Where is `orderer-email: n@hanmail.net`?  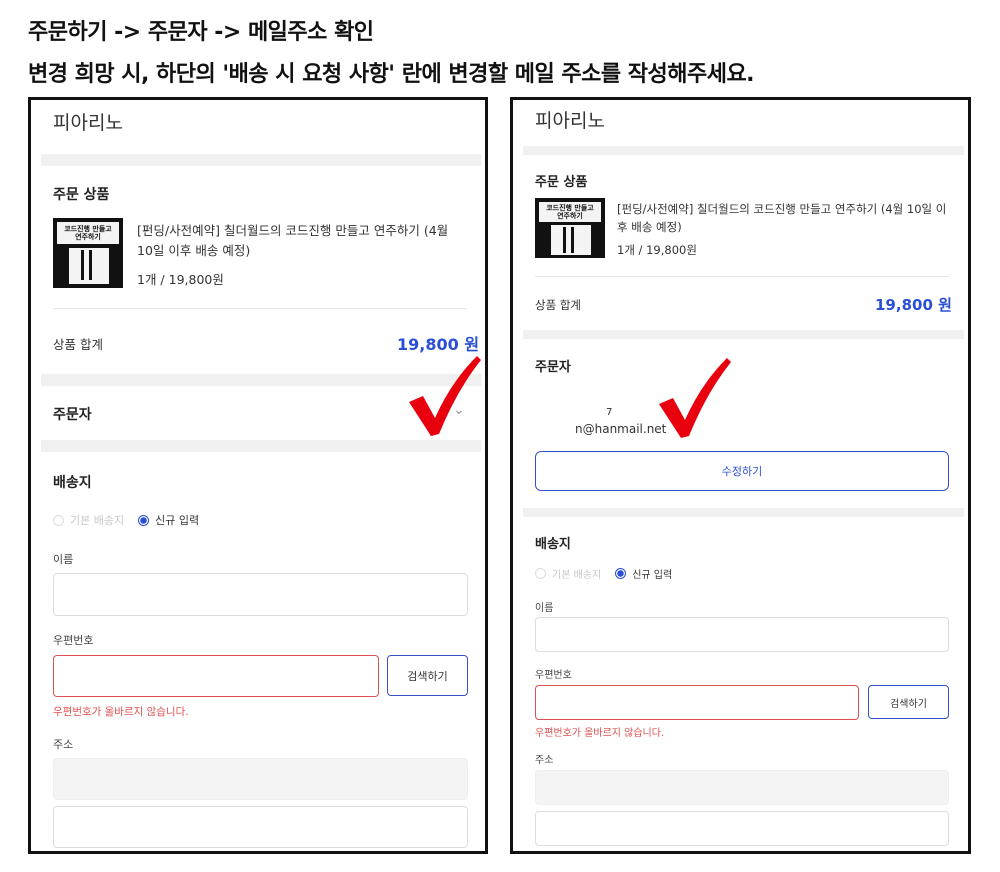 orderer-email: n@hanmail.net is located at coordinates (621, 429).